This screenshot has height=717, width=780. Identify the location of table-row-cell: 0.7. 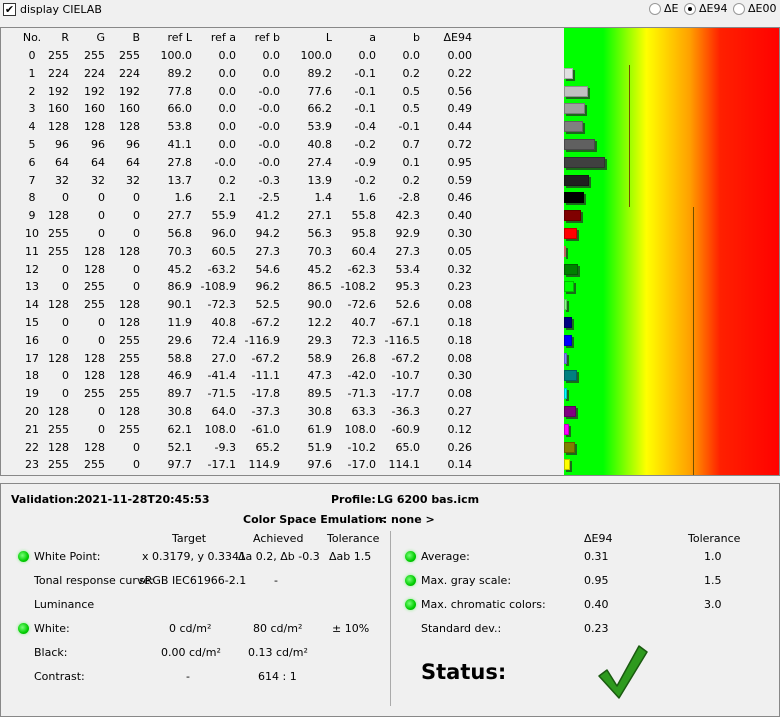
(411, 144).